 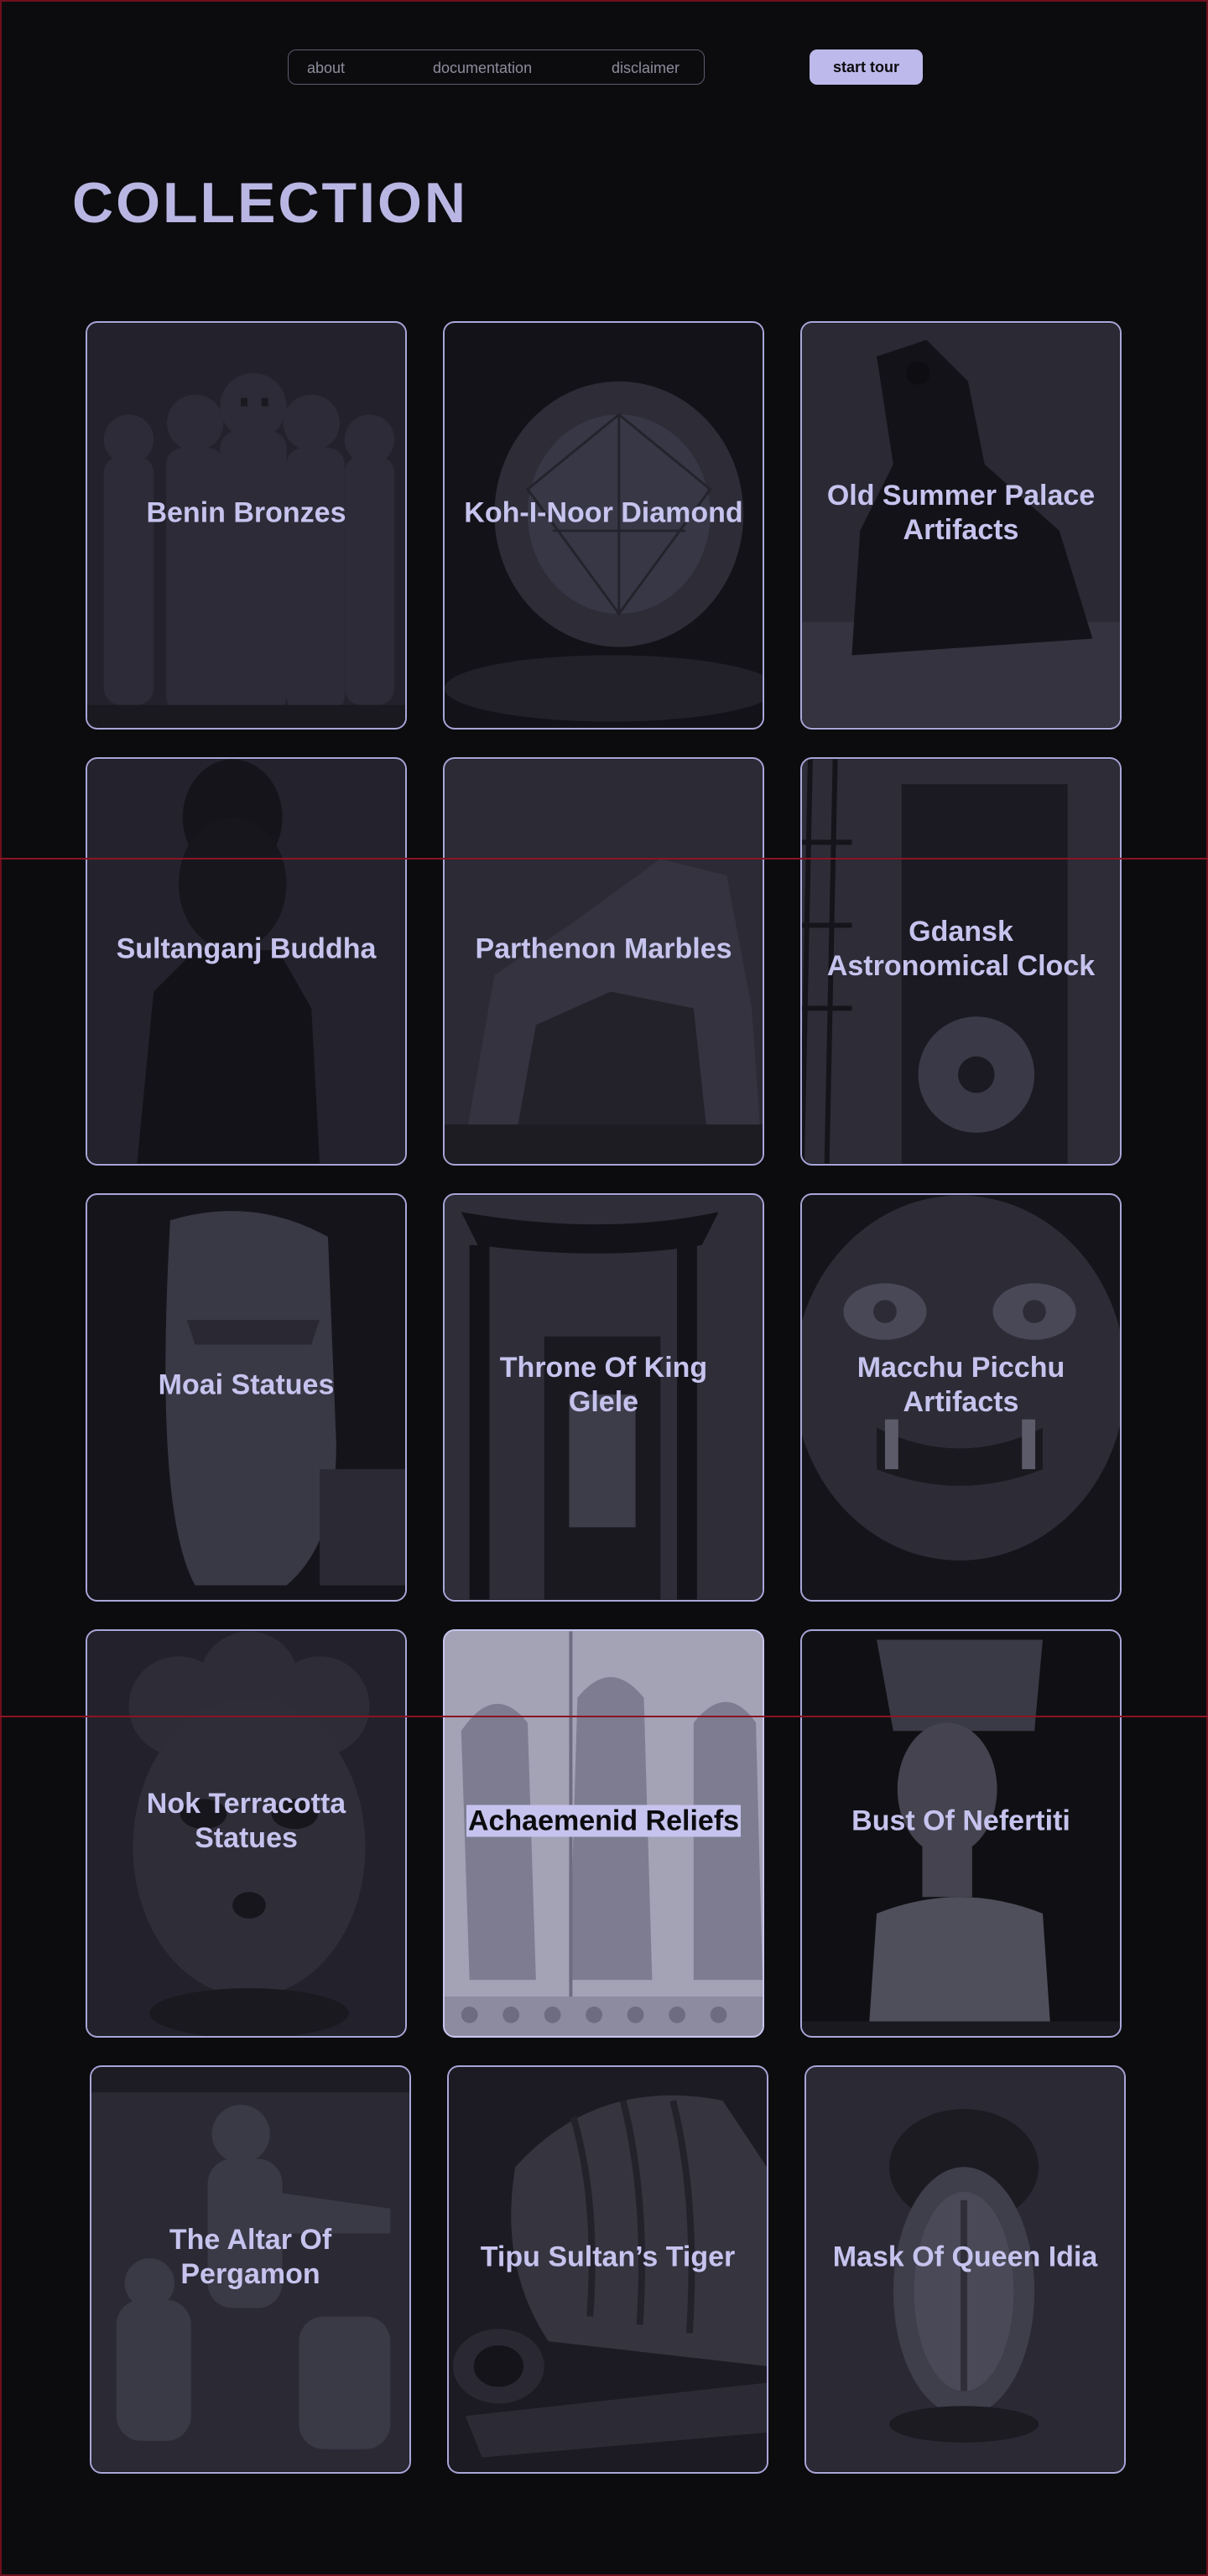 I want to click on card-label: Koh-I-Noor Diamond, so click(x=604, y=512).